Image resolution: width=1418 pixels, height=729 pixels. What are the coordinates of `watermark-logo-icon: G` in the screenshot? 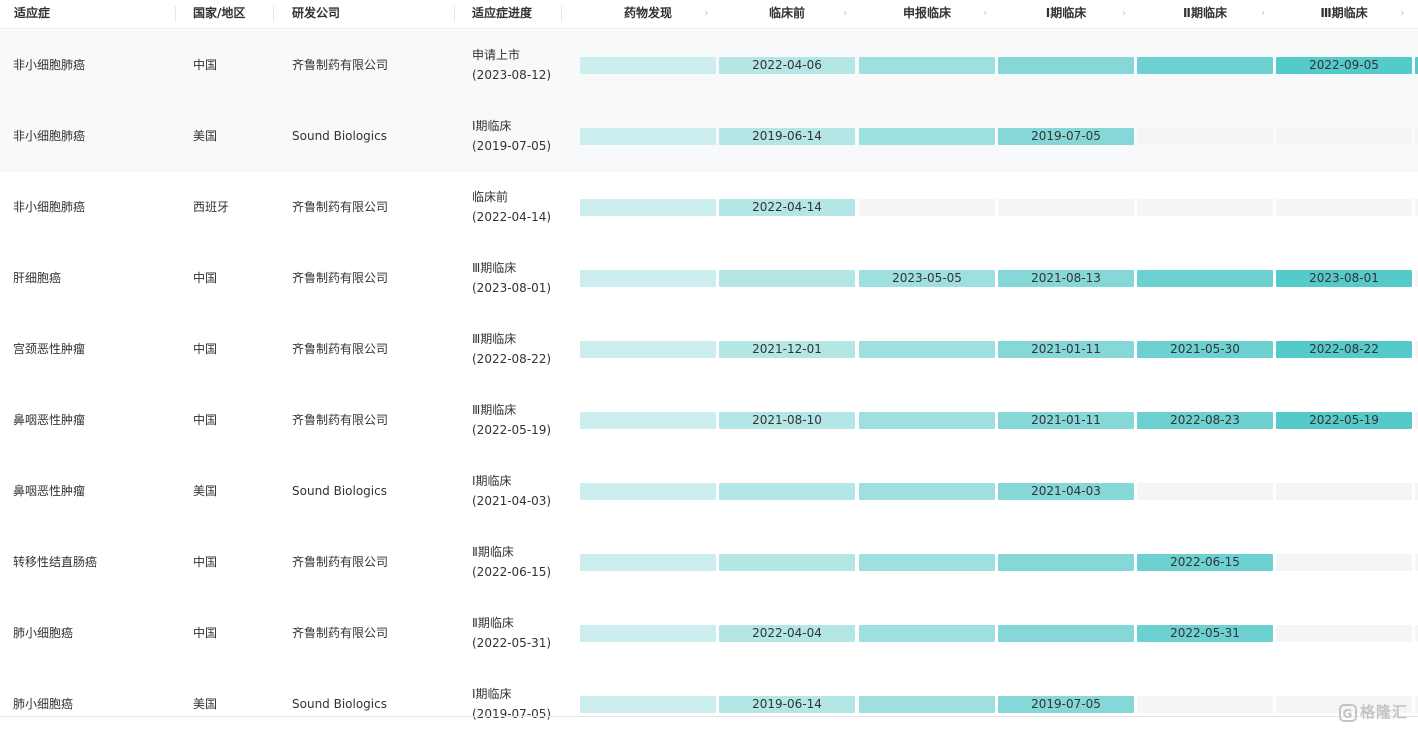 It's located at (1347, 712).